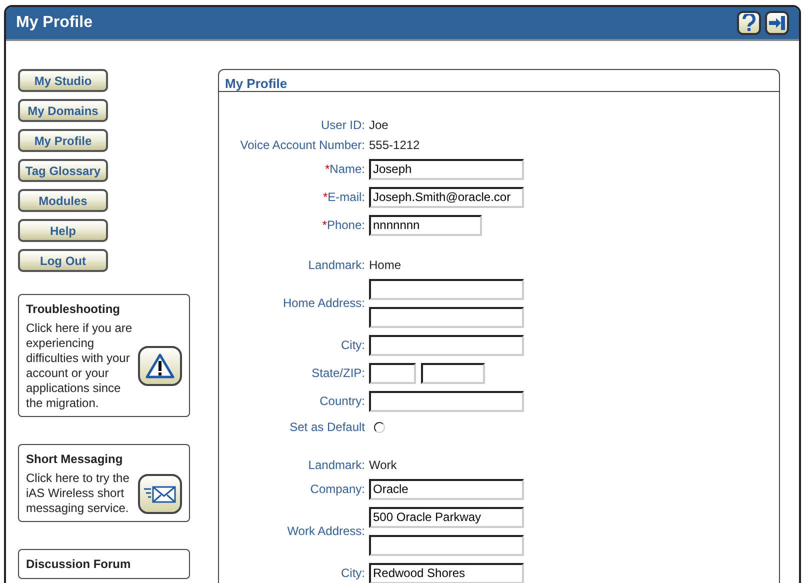 This screenshot has width=805, height=583. What do you see at coordinates (499, 81) in the screenshot?
I see `panel-title: My Profile` at bounding box center [499, 81].